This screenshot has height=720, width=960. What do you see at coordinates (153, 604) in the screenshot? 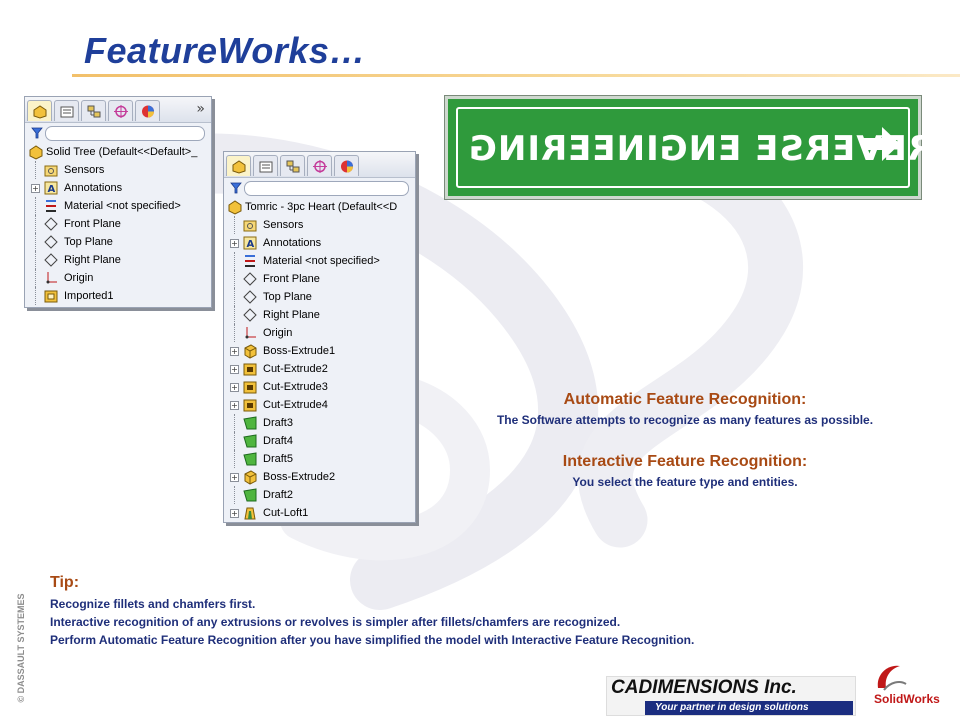
I see `tip-line: Recognize fillets and chamfers first.` at bounding box center [153, 604].